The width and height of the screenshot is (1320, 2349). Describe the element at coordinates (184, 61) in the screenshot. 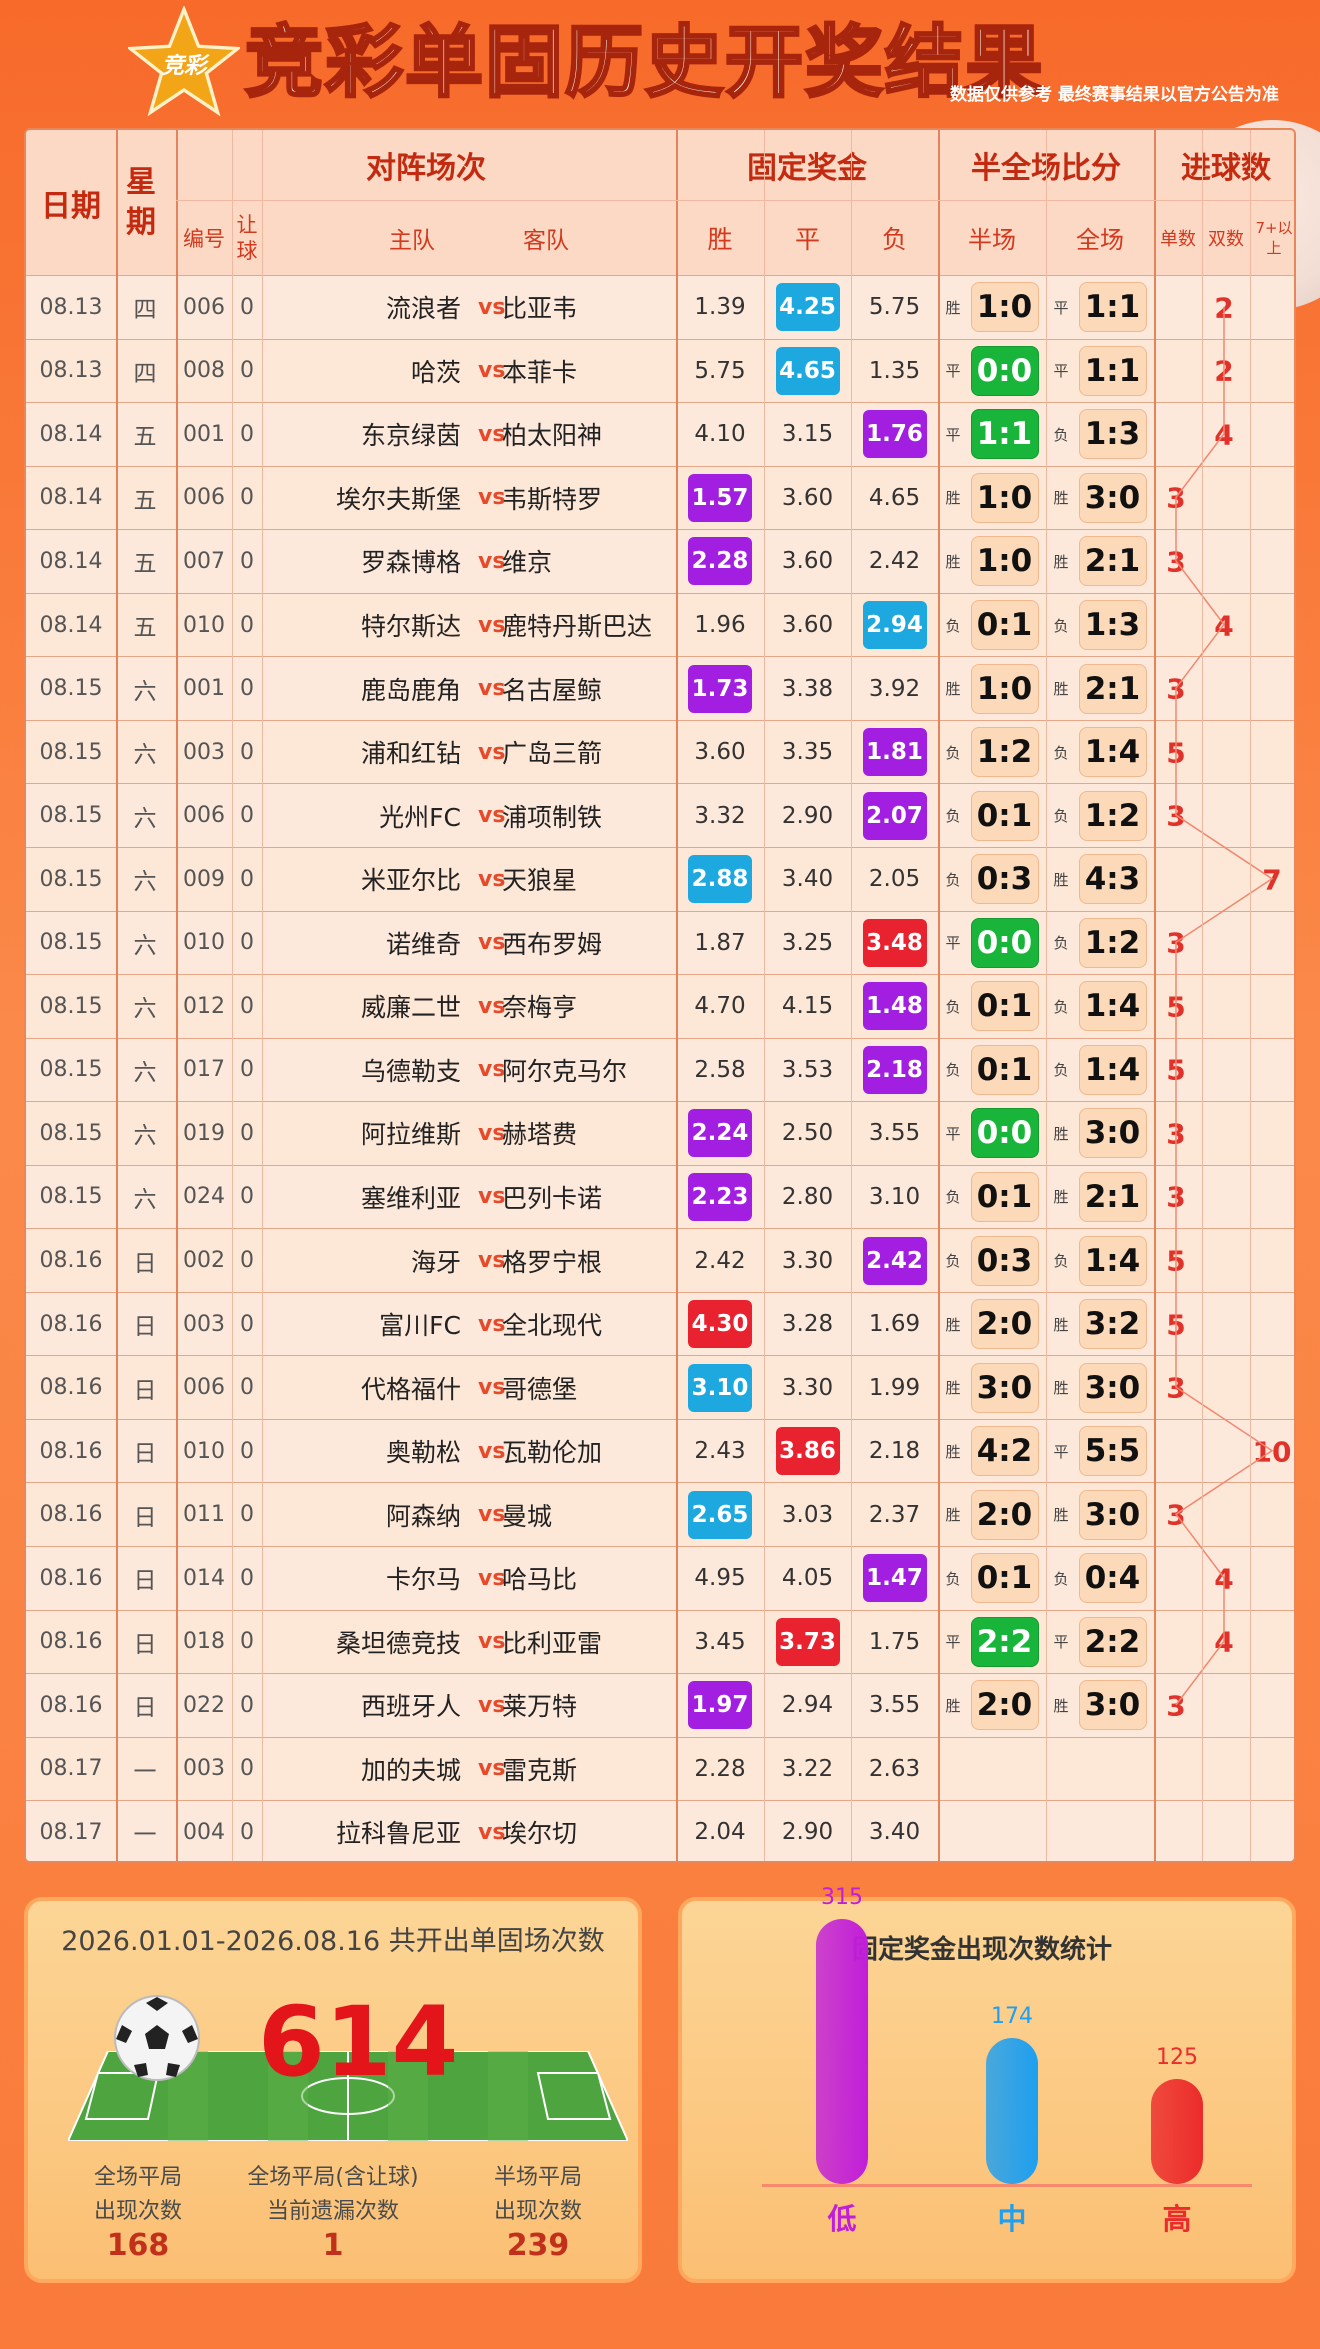

I see `star-logo-icon: 竞彩` at that location.